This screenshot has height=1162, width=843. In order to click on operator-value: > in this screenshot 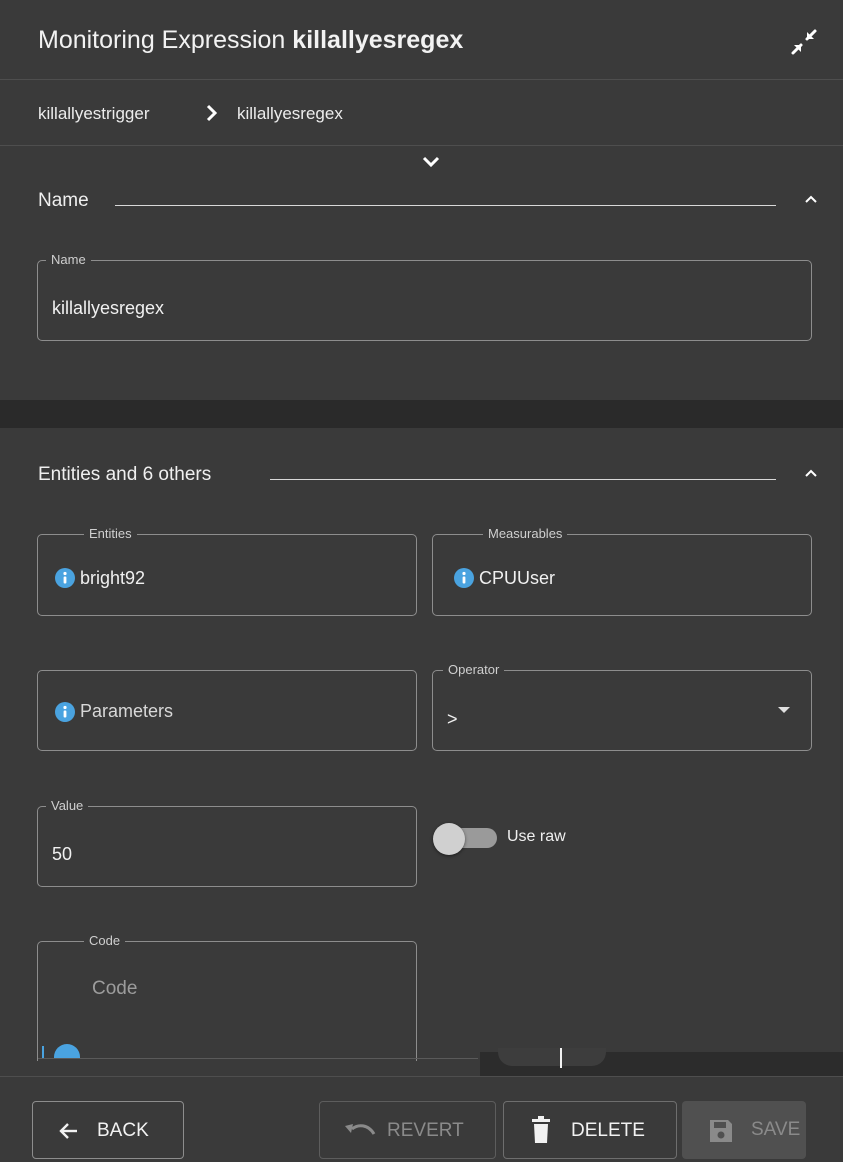, I will do `click(452, 719)`.